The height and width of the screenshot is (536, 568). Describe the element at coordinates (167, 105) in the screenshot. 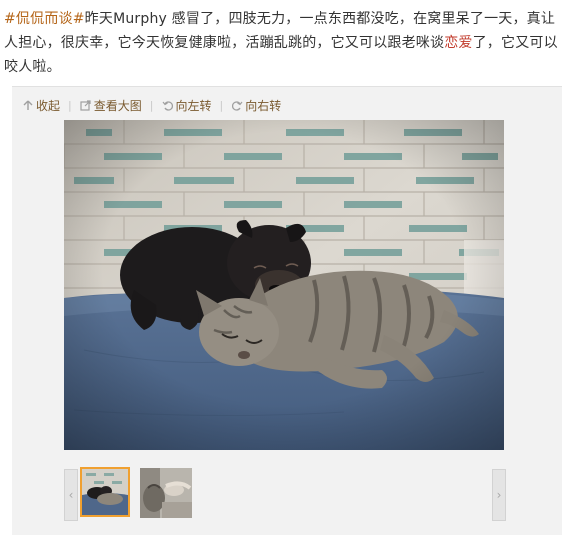

I see `rotate-left-icon` at that location.